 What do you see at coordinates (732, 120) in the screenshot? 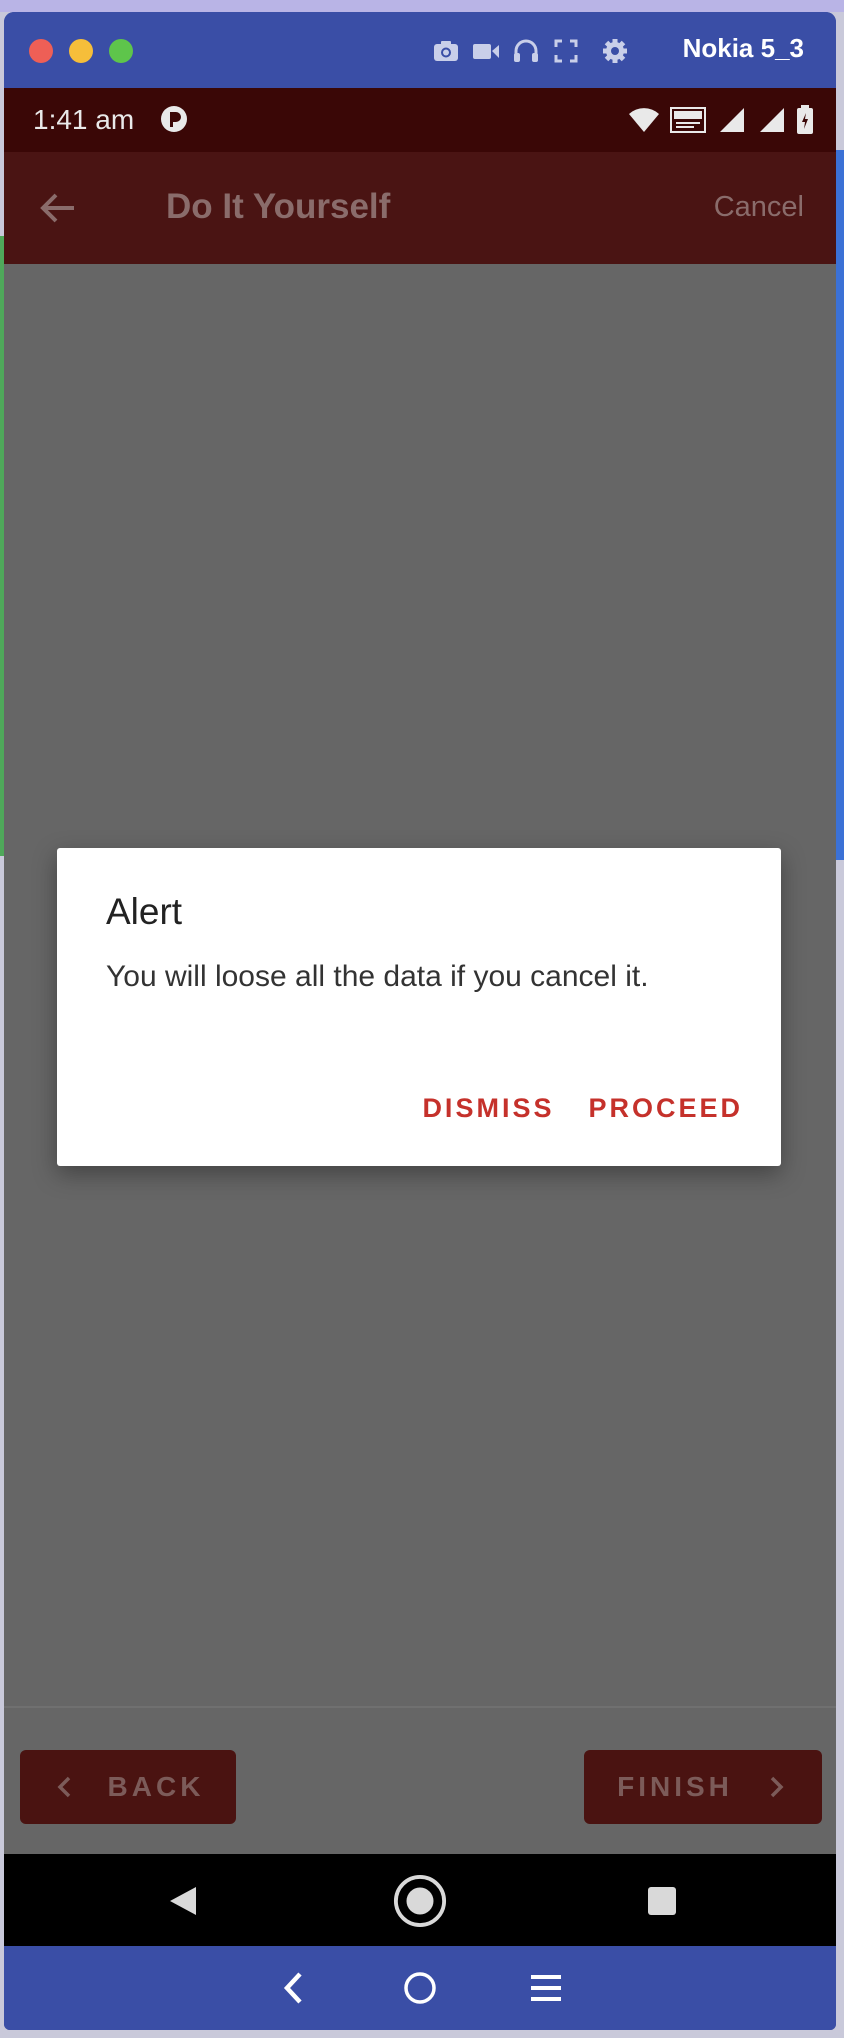
I see `signal-icon` at bounding box center [732, 120].